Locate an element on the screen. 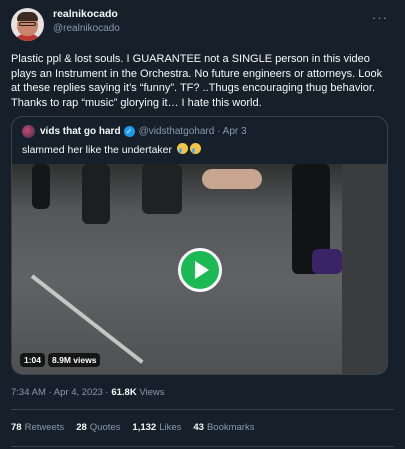 The width and height of the screenshot is (405, 449). tweet-timestamp: 7:34 AM · Apr 4, 2023 · is located at coordinates (61, 392).